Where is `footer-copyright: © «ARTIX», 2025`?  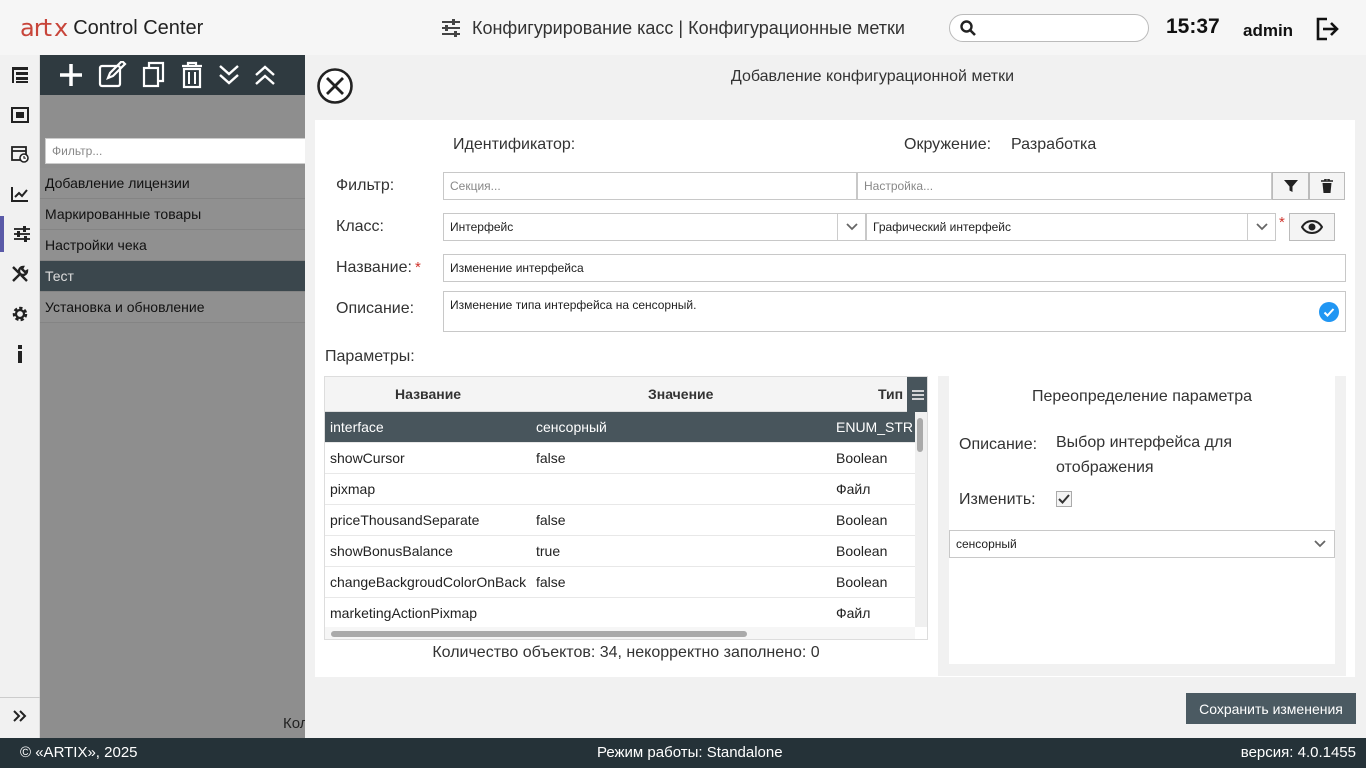
footer-copyright: © «ARTIX», 2025 is located at coordinates (79, 752).